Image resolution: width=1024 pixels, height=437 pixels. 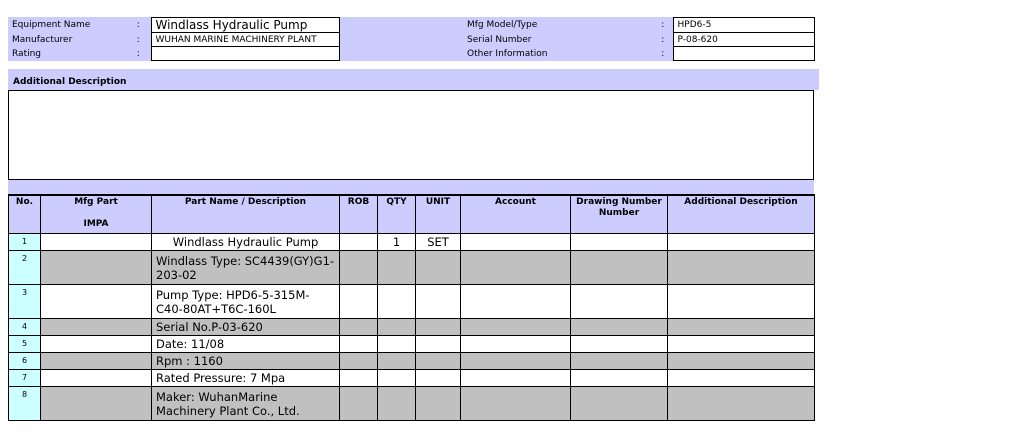 I want to click on part-name-cell: Rpm : 1160, so click(x=245, y=361).